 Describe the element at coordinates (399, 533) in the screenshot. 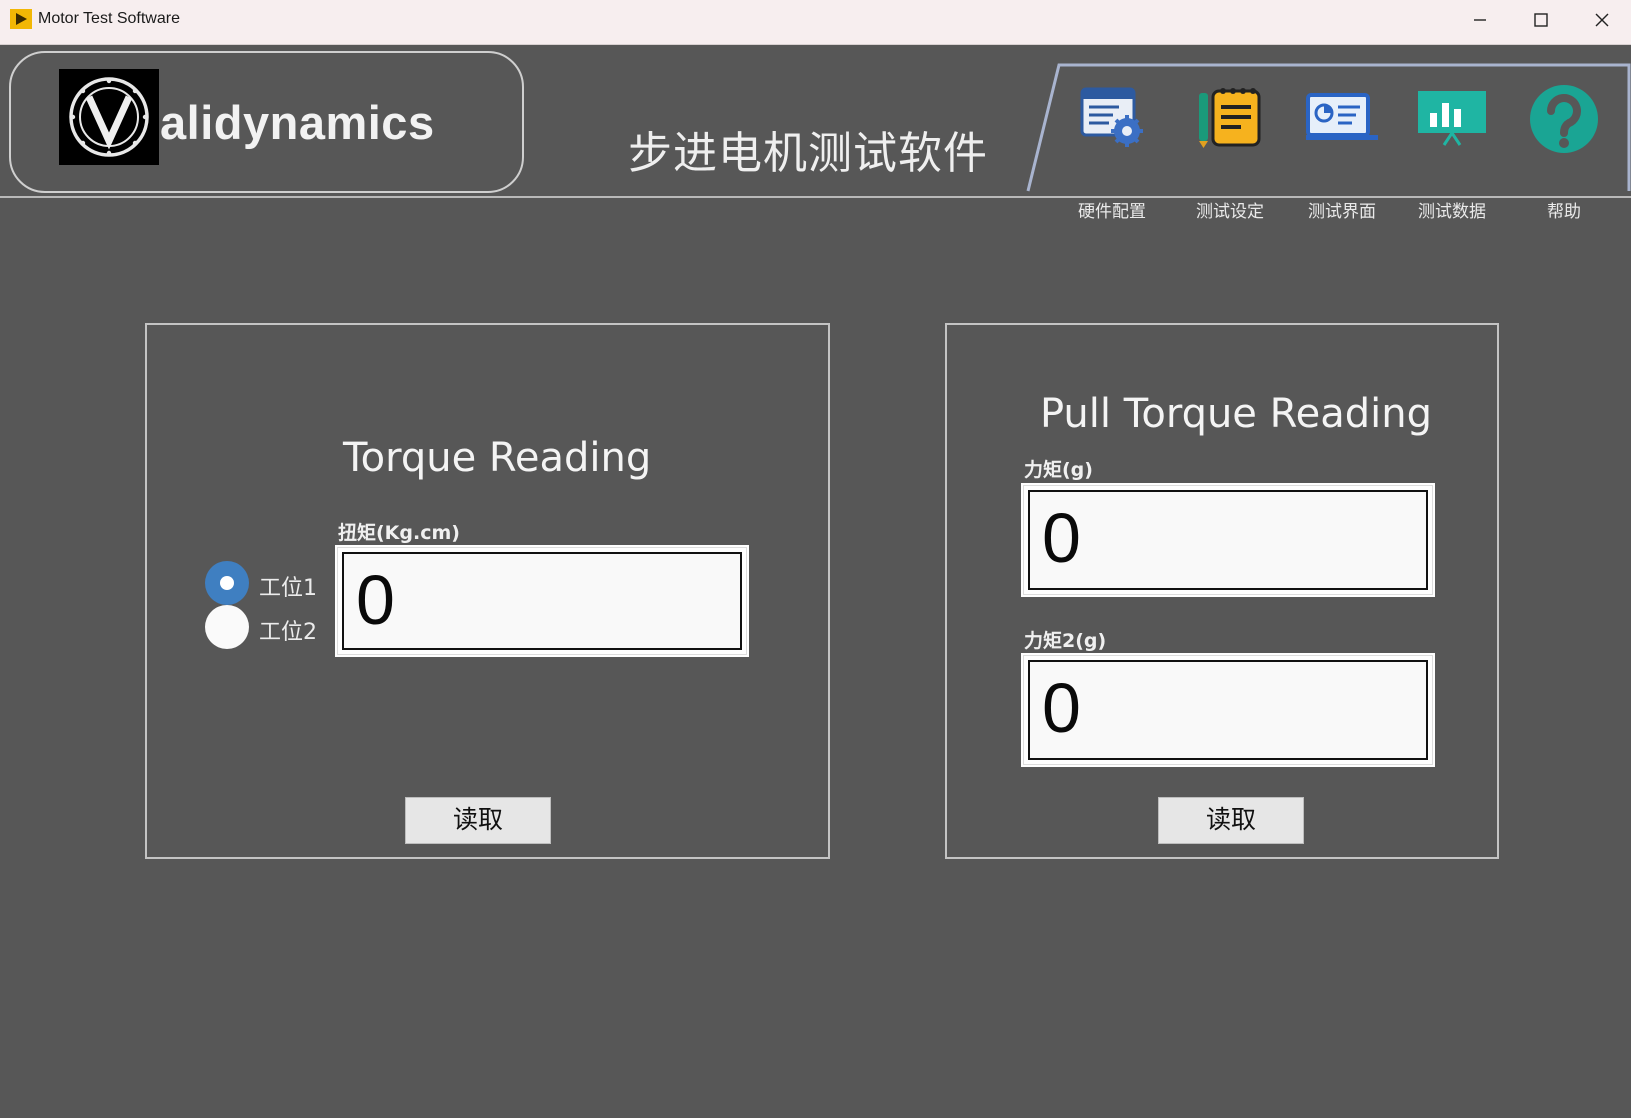

I see `torque-field-label: 扭矩(Kg.cm)` at that location.